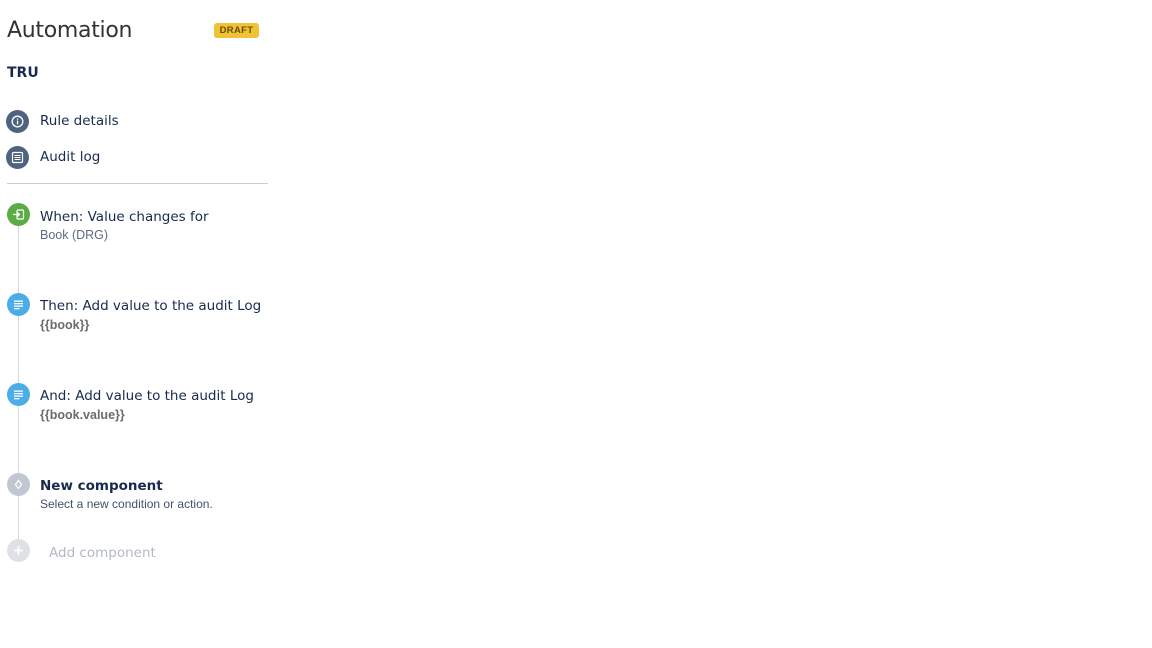 This screenshot has width=1152, height=648. Describe the element at coordinates (101, 486) in the screenshot. I see `step-title: New component` at that location.